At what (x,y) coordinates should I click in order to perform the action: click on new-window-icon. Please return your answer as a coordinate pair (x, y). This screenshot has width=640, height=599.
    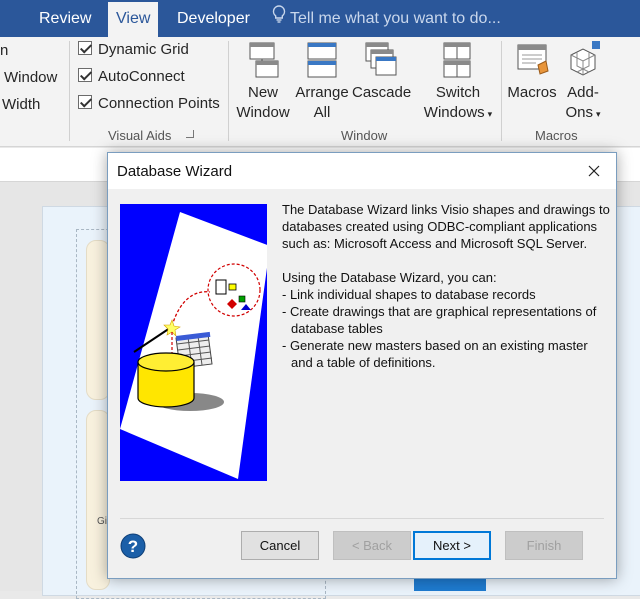
    Looking at the image, I should click on (264, 60).